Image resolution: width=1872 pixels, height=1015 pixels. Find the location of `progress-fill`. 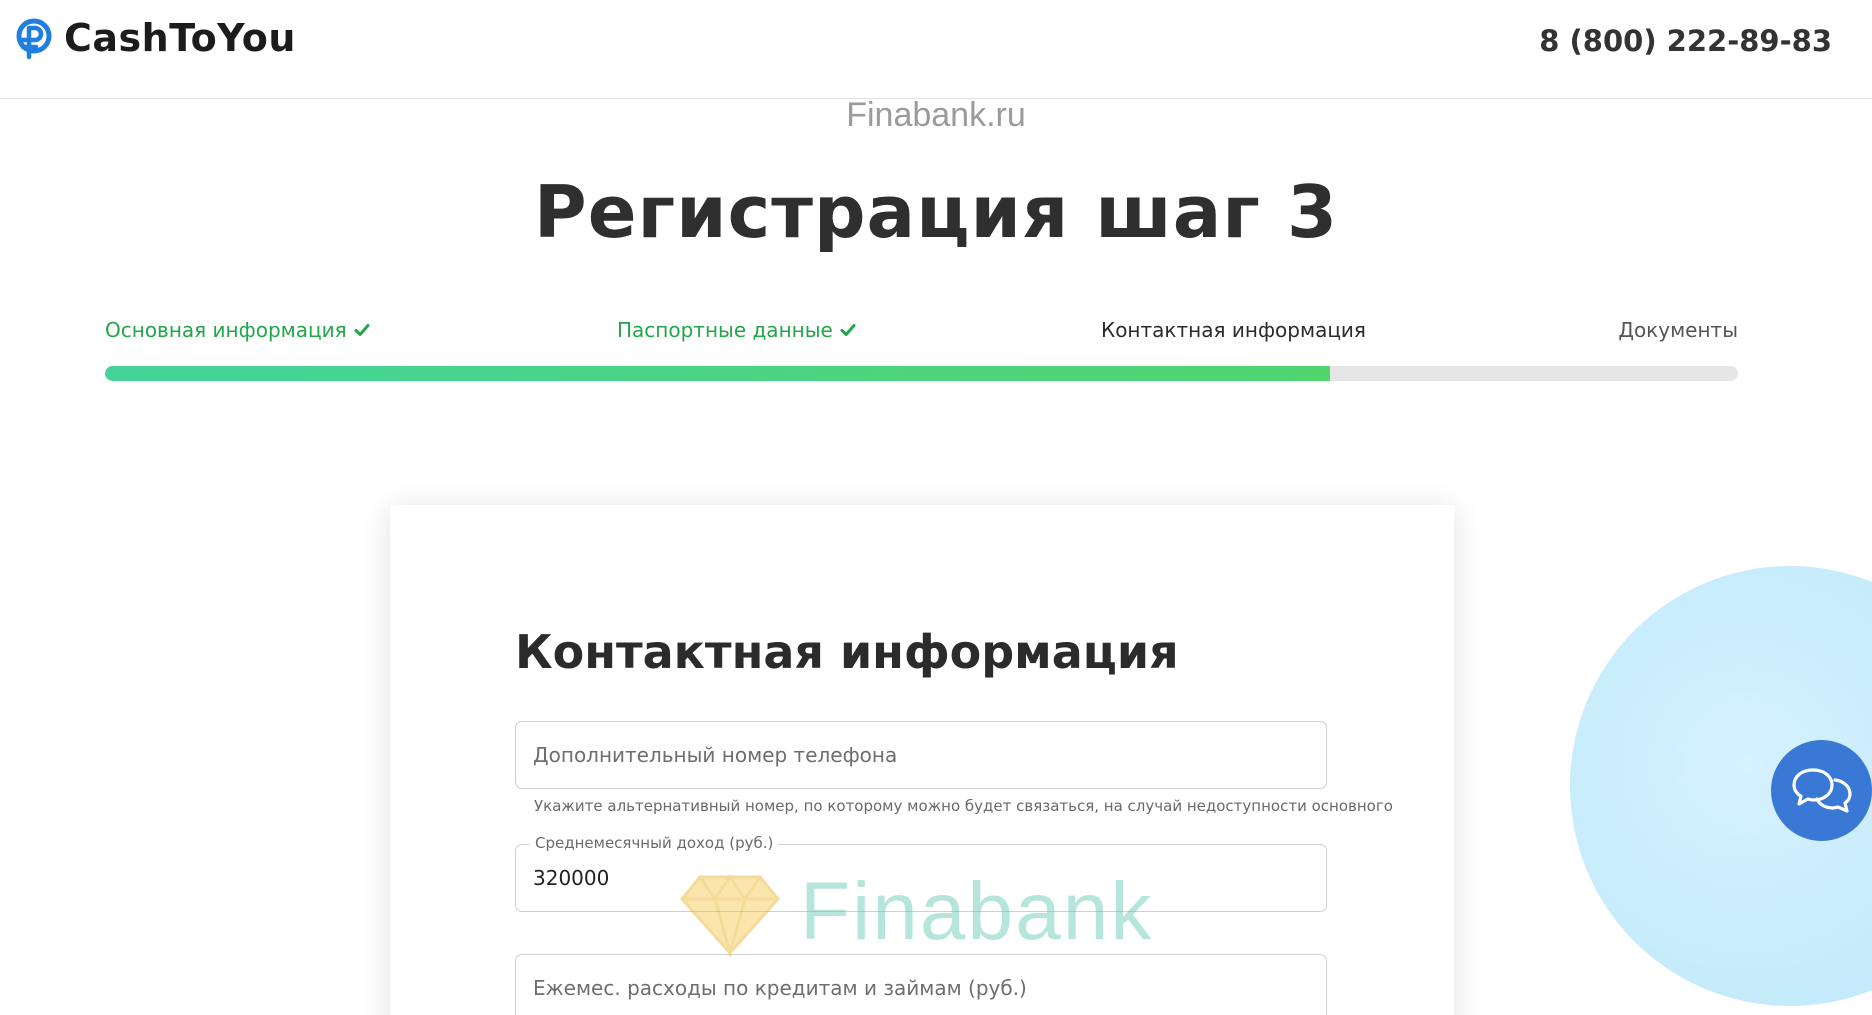

progress-fill is located at coordinates (717, 373).